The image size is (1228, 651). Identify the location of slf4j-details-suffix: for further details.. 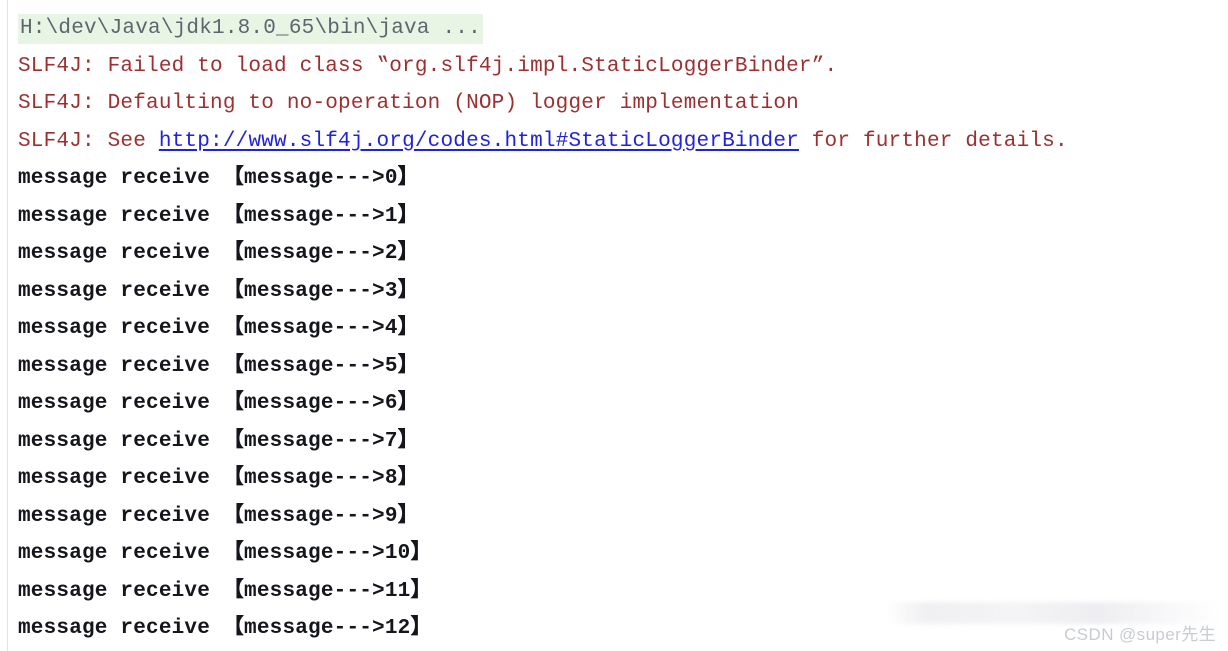
(933, 141).